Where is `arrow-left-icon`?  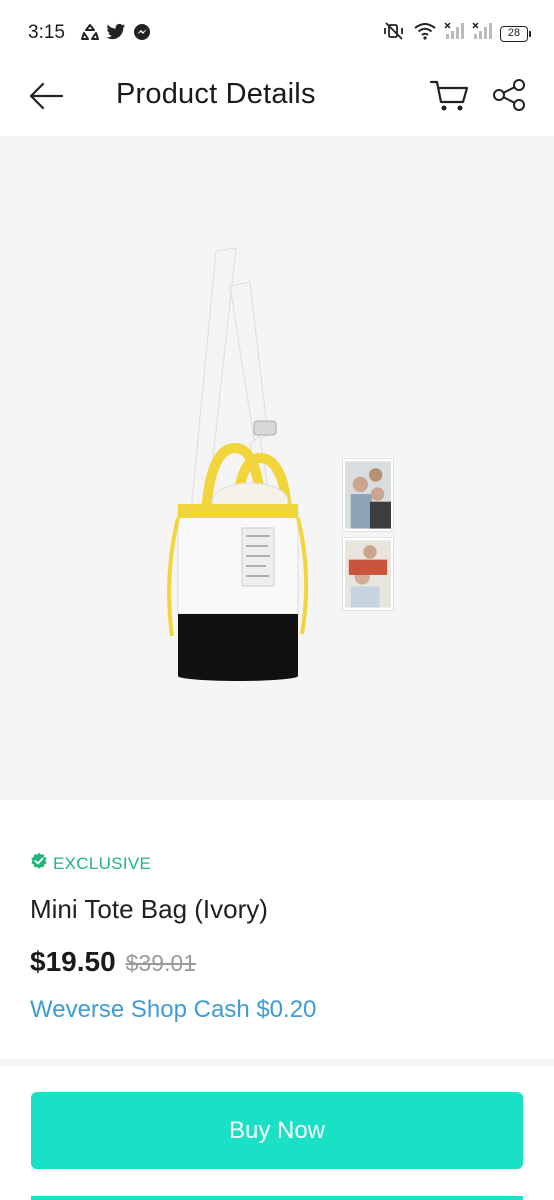
arrow-left-icon is located at coordinates (46, 98).